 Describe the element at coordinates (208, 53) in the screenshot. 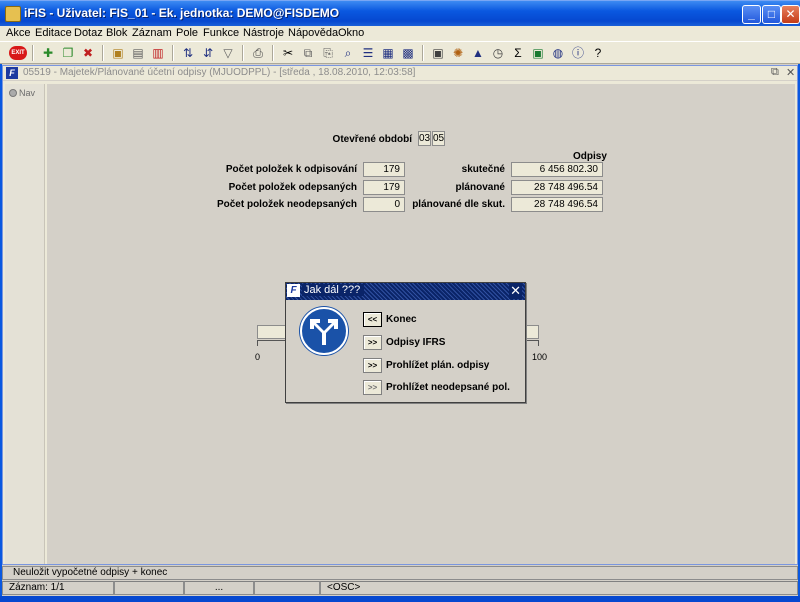

I see `sort-desc-icon: ⇵` at that location.